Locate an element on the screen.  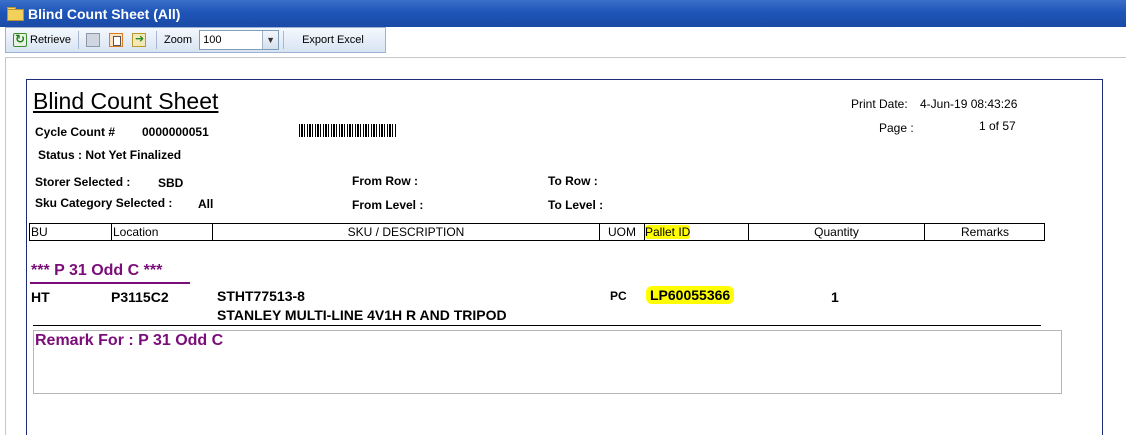
row-description: STANLEY MULTI-LINE 4V1H R AND TRIPOD is located at coordinates (362, 315).